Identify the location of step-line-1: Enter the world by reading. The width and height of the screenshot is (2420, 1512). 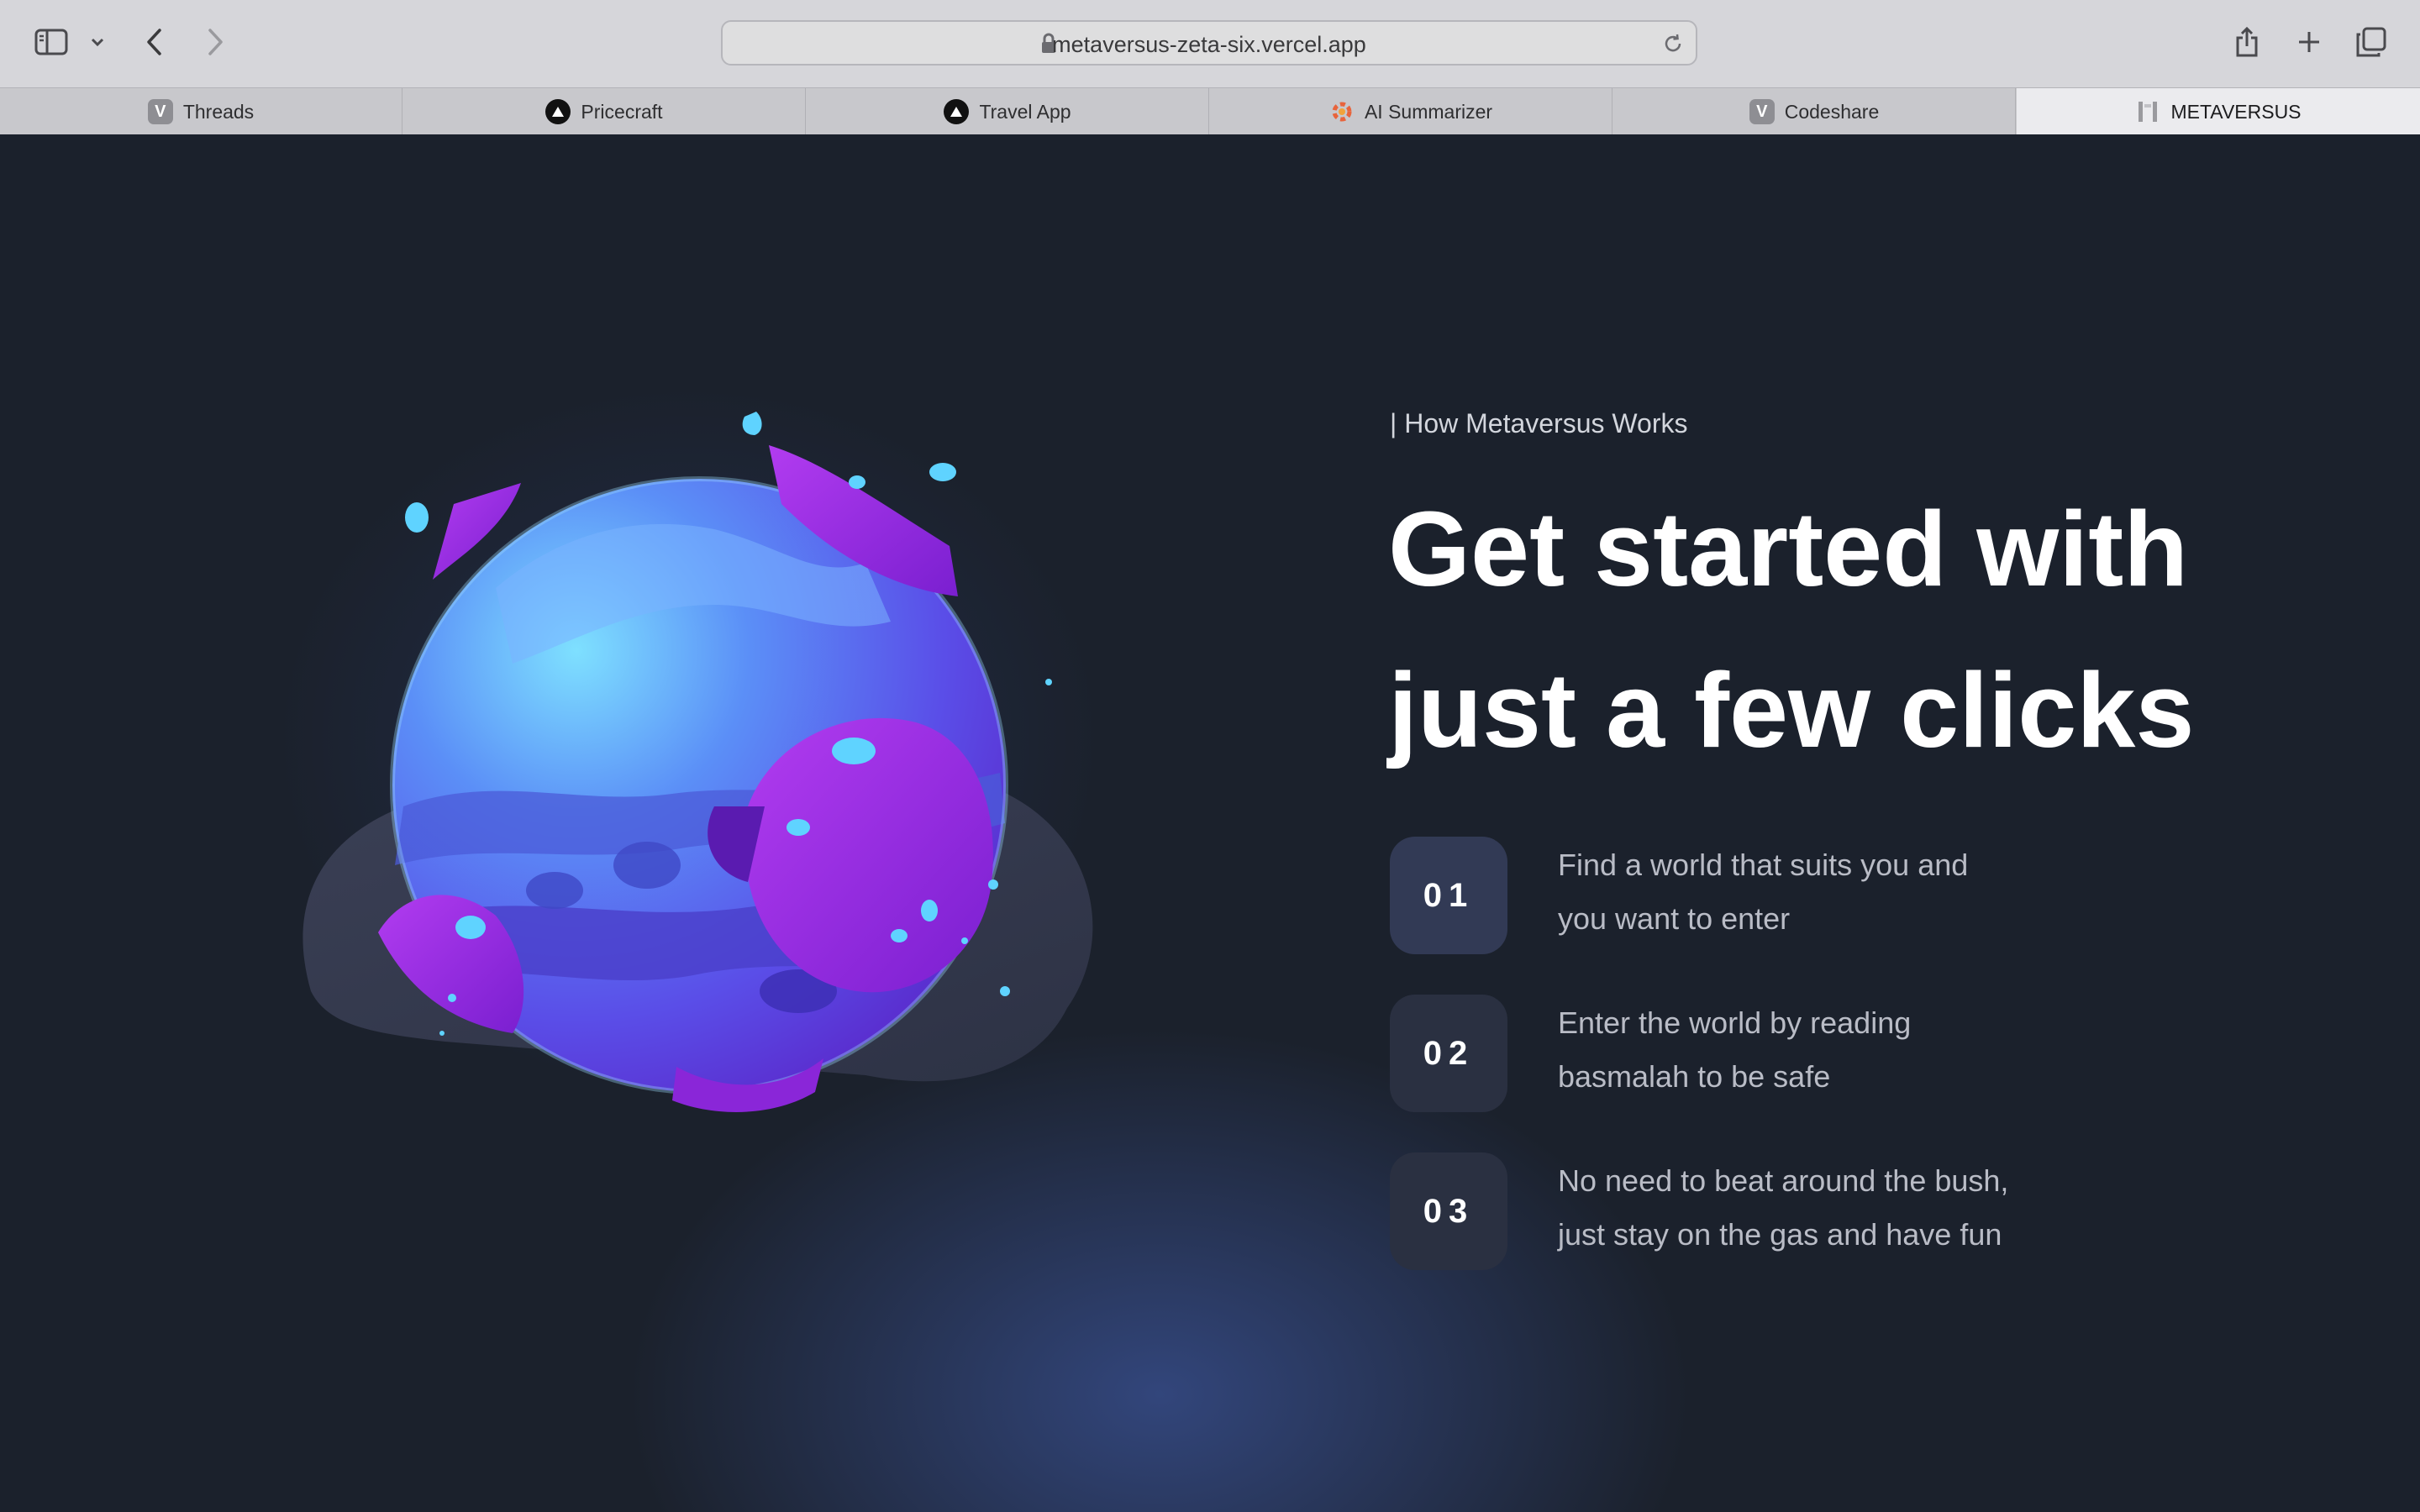
(1735, 1022).